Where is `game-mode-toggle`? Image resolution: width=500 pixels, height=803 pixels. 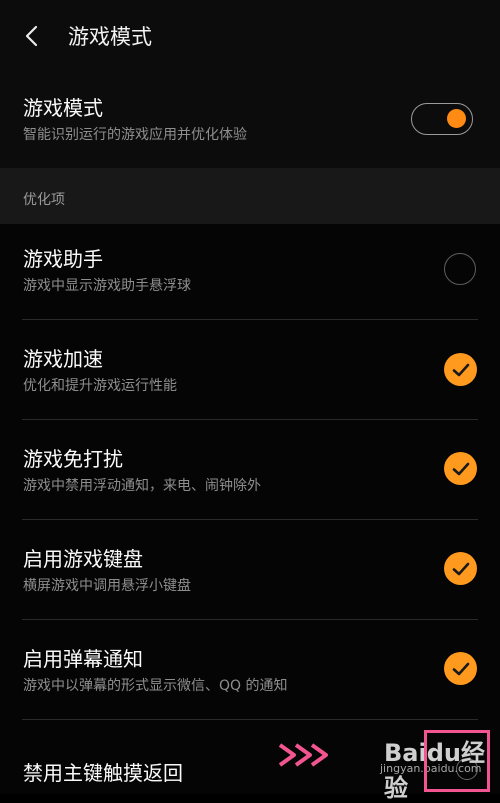 game-mode-toggle is located at coordinates (442, 119).